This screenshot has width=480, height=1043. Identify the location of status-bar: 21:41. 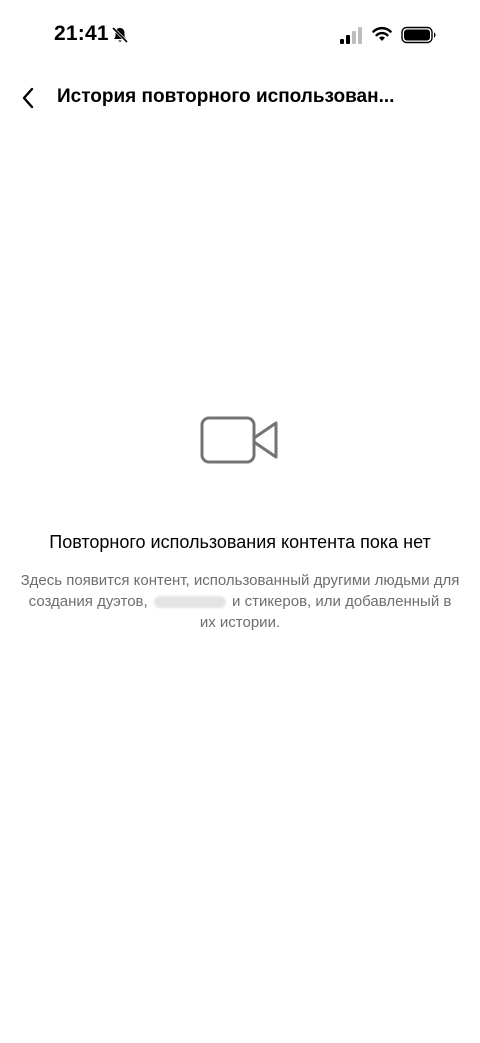
(240, 35).